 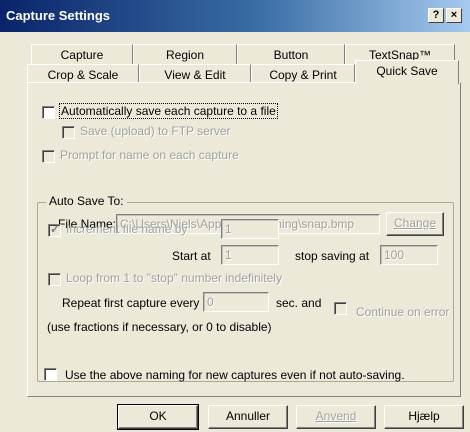 What do you see at coordinates (155, 131) in the screenshot?
I see `ftp-upload-label: Save (upload) to FTP server` at bounding box center [155, 131].